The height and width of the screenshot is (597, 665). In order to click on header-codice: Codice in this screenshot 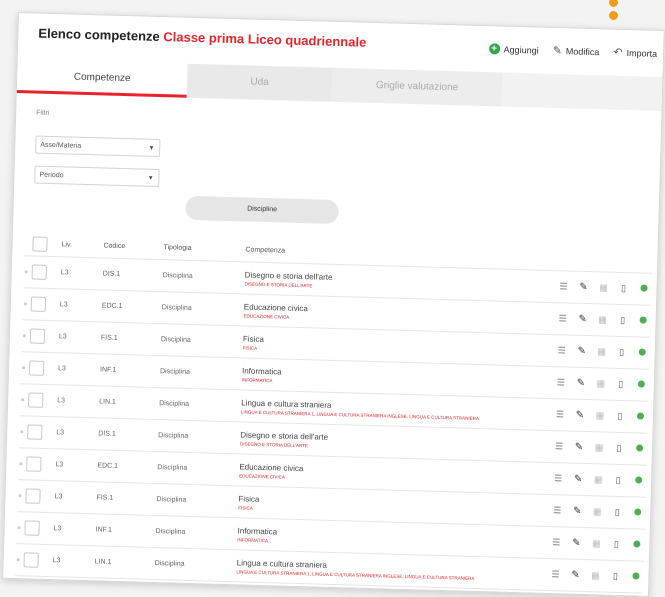, I will do `click(114, 245)`.